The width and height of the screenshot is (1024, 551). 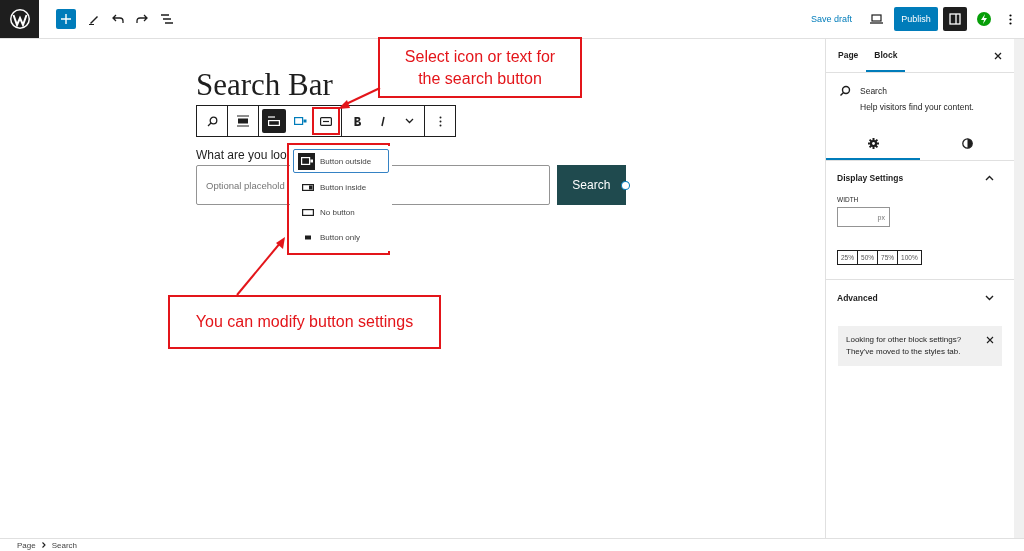 I want to click on wordpress-logo, so click(x=19, y=19).